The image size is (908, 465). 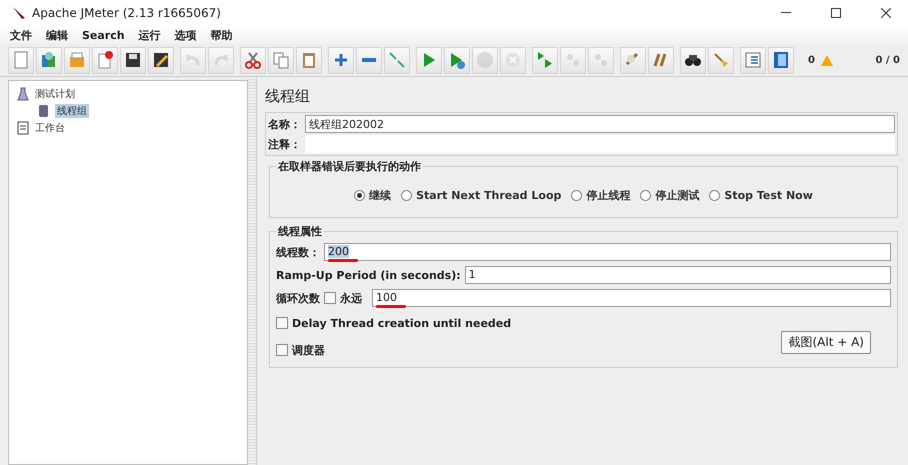 I want to click on save-icon, so click(x=133, y=60).